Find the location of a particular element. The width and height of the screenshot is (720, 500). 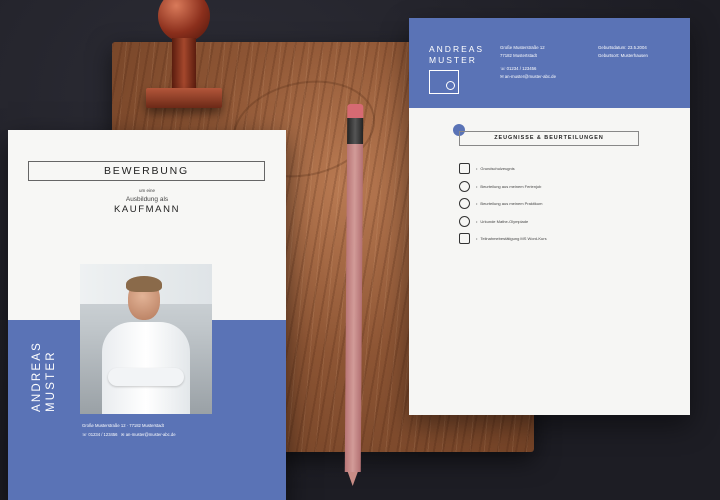

cover-subtitle: Ausbildung als is located at coordinates (147, 199).